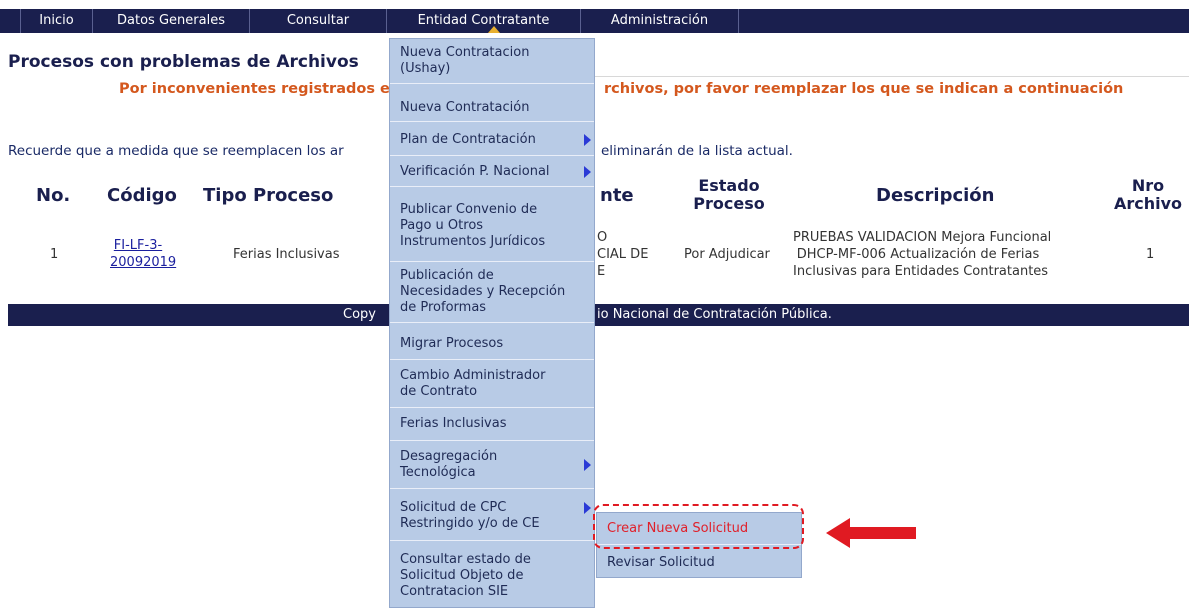 The width and height of the screenshot is (1189, 608). I want to click on menu-item-nueva-contratacion-ushay: Nueva Contratacion (Ushay), so click(492, 61).